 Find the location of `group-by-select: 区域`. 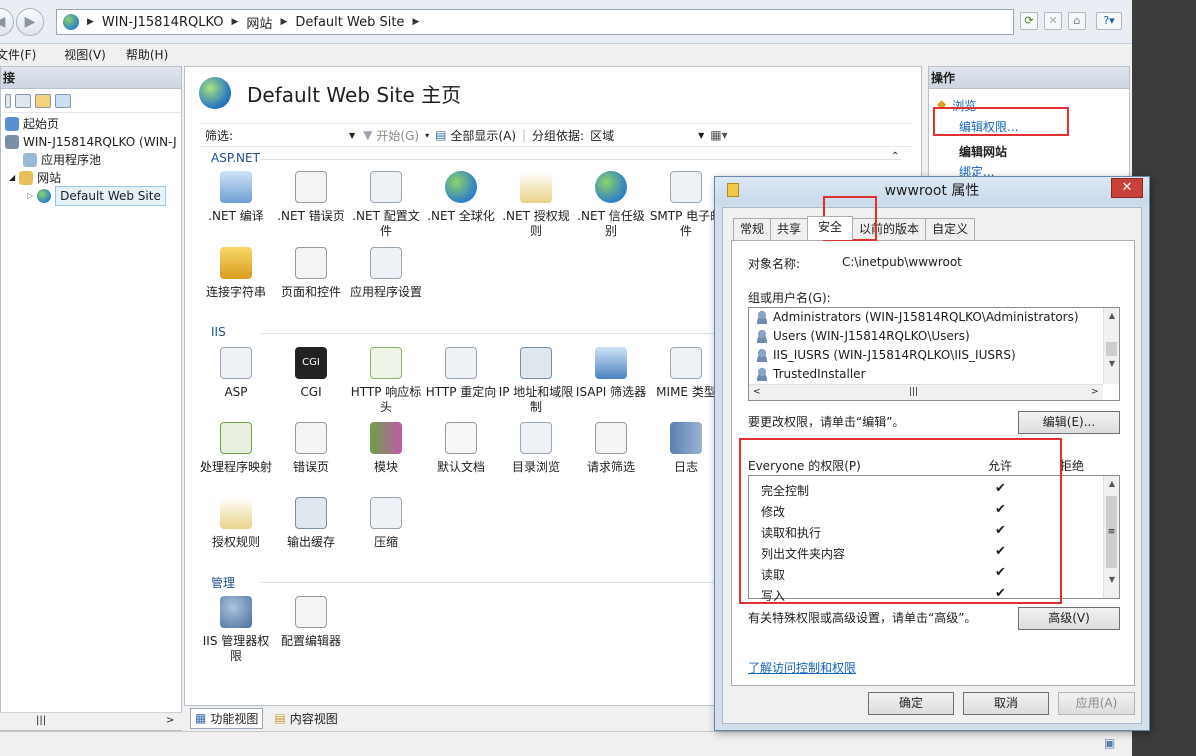

group-by-select: 区域 is located at coordinates (644, 135).